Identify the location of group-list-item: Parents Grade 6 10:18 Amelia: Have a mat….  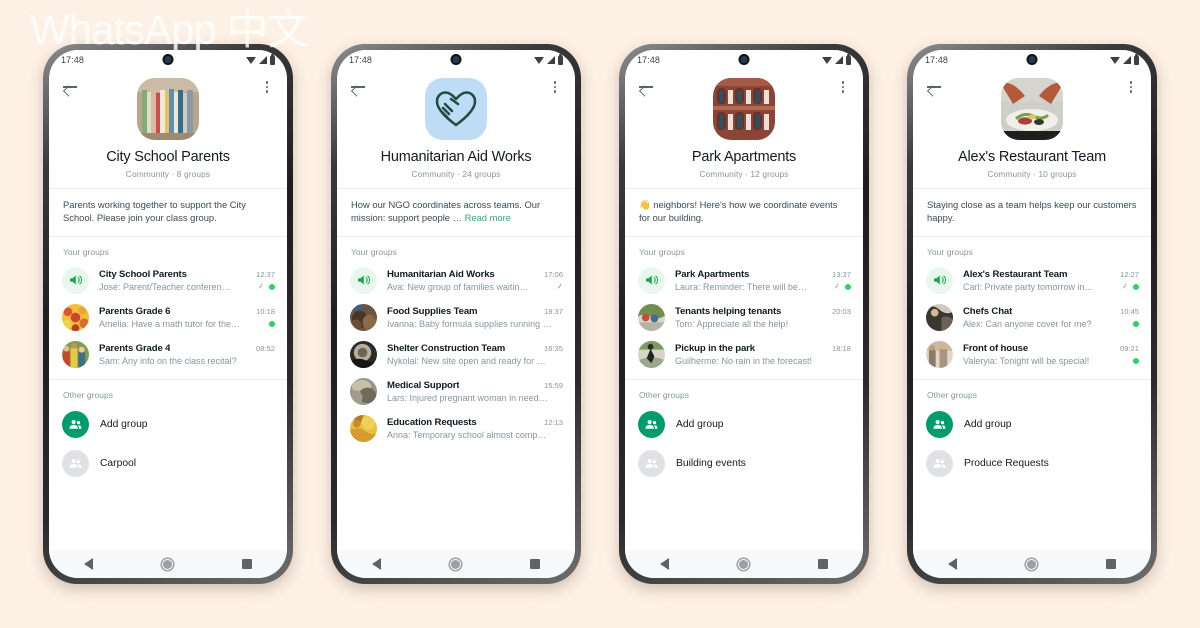
(168, 317).